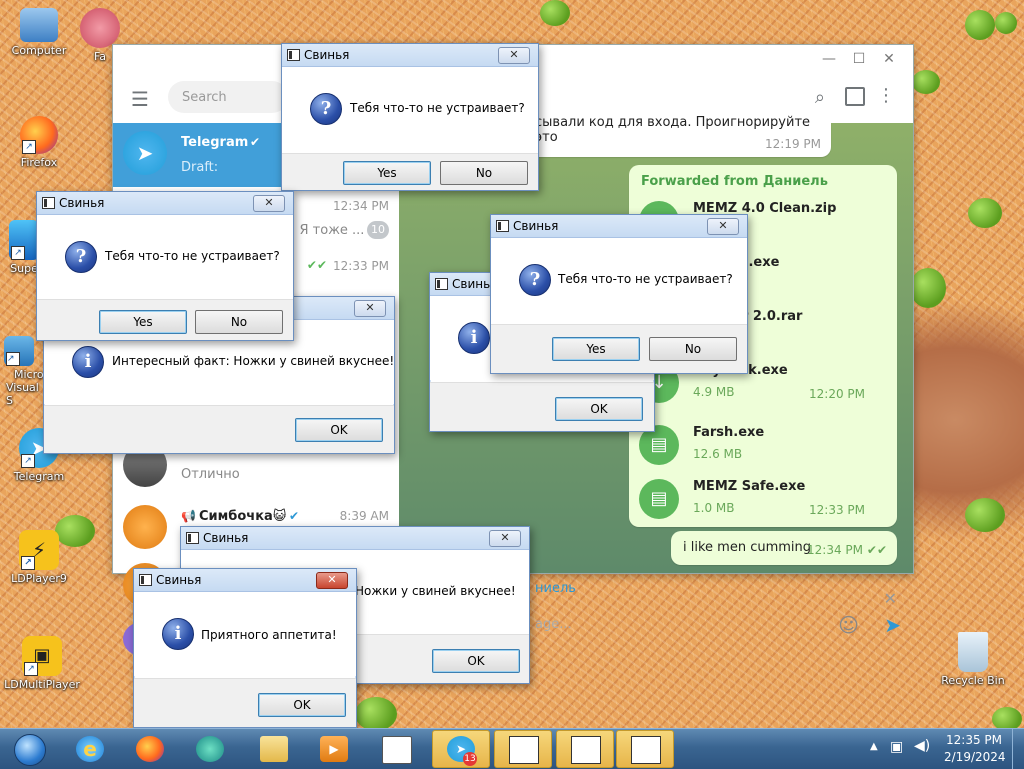 Image resolution: width=1024 pixels, height=769 pixels. What do you see at coordinates (24, 268) in the screenshot?
I see `desktop-icon-label: Supe` at bounding box center [24, 268].